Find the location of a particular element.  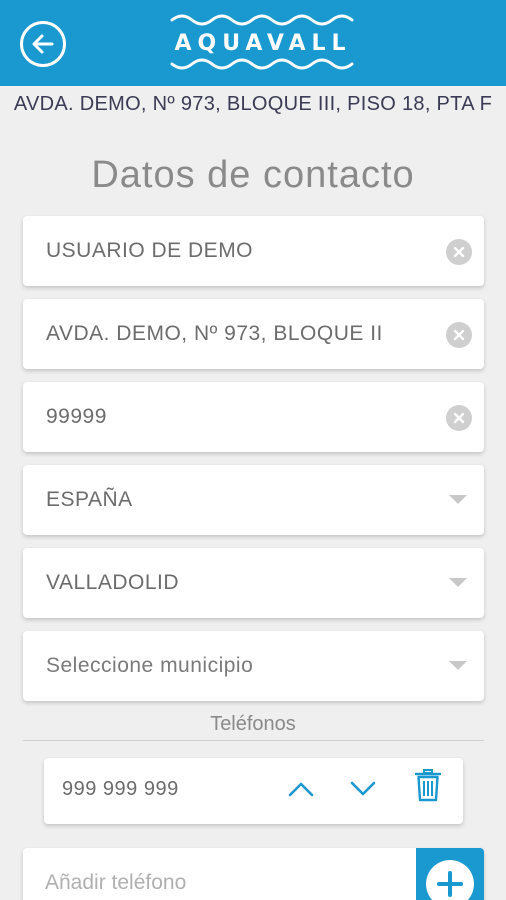

postal-code-field-value: 99999 is located at coordinates (241, 417).